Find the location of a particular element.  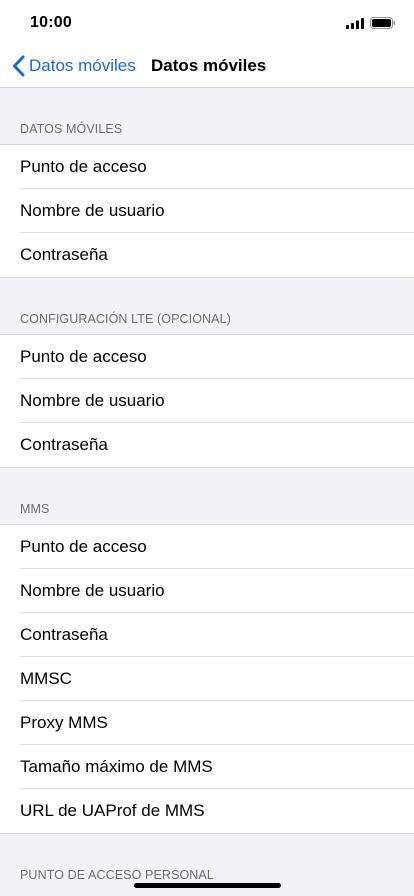

mms-max-size-field: Tamaño máximo de MMS is located at coordinates (217, 767).